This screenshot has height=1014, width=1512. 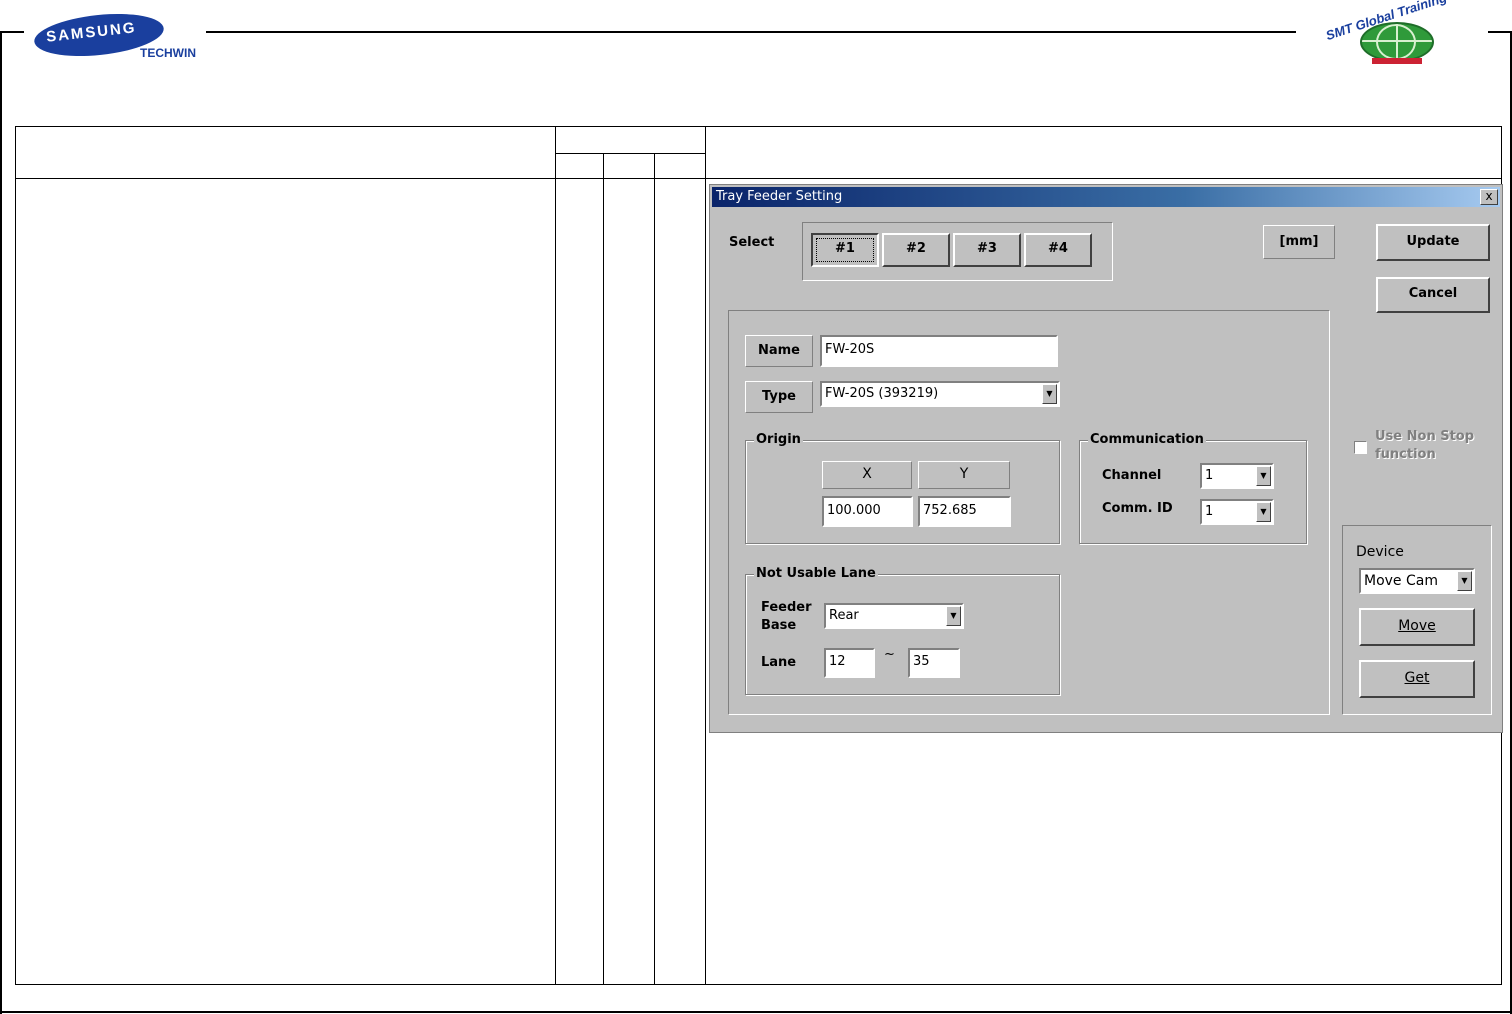 What do you see at coordinates (964, 511) in the screenshot?
I see `origin-y-field: 752.685` at bounding box center [964, 511].